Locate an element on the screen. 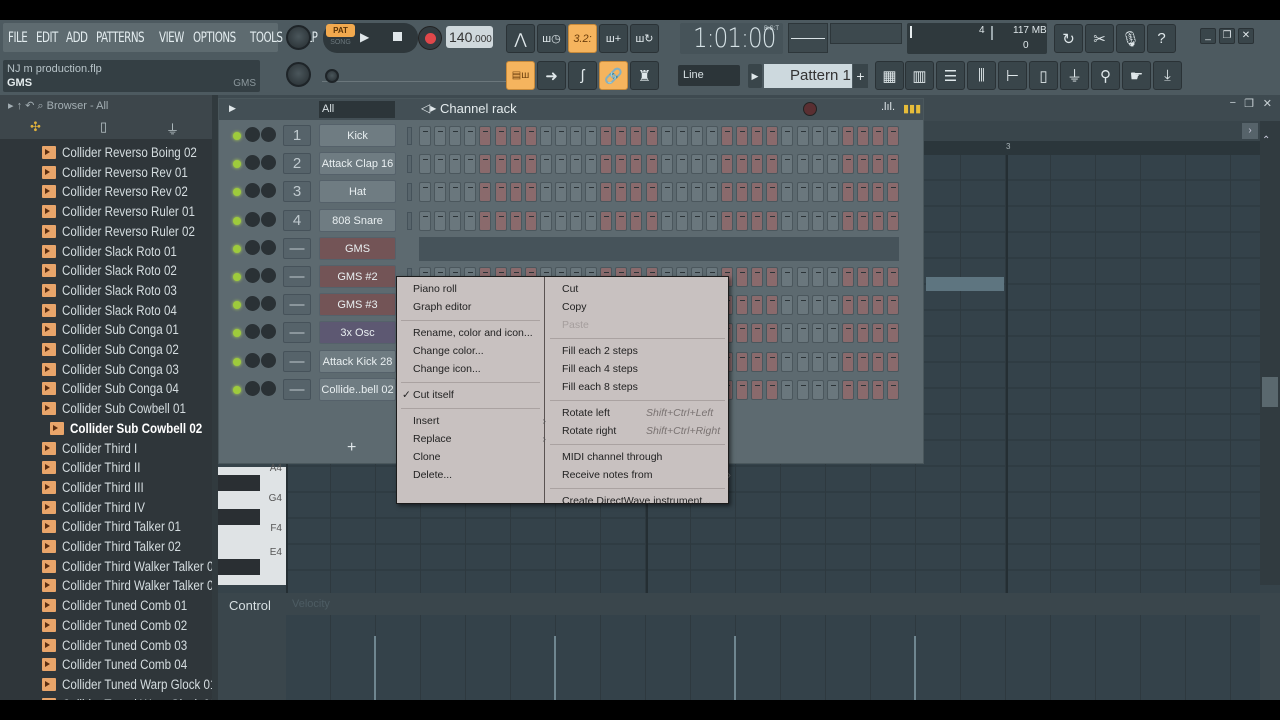  channel-name-button: Attack Clap 16 is located at coordinates (357, 164).